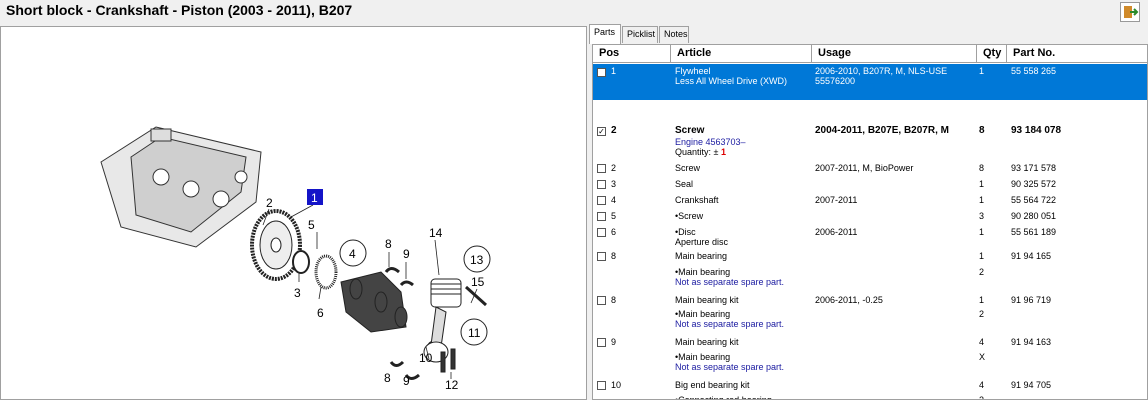 This screenshot has height=400, width=1148. I want to click on row-quantity-label: Quantity: ±, so click(697, 152).